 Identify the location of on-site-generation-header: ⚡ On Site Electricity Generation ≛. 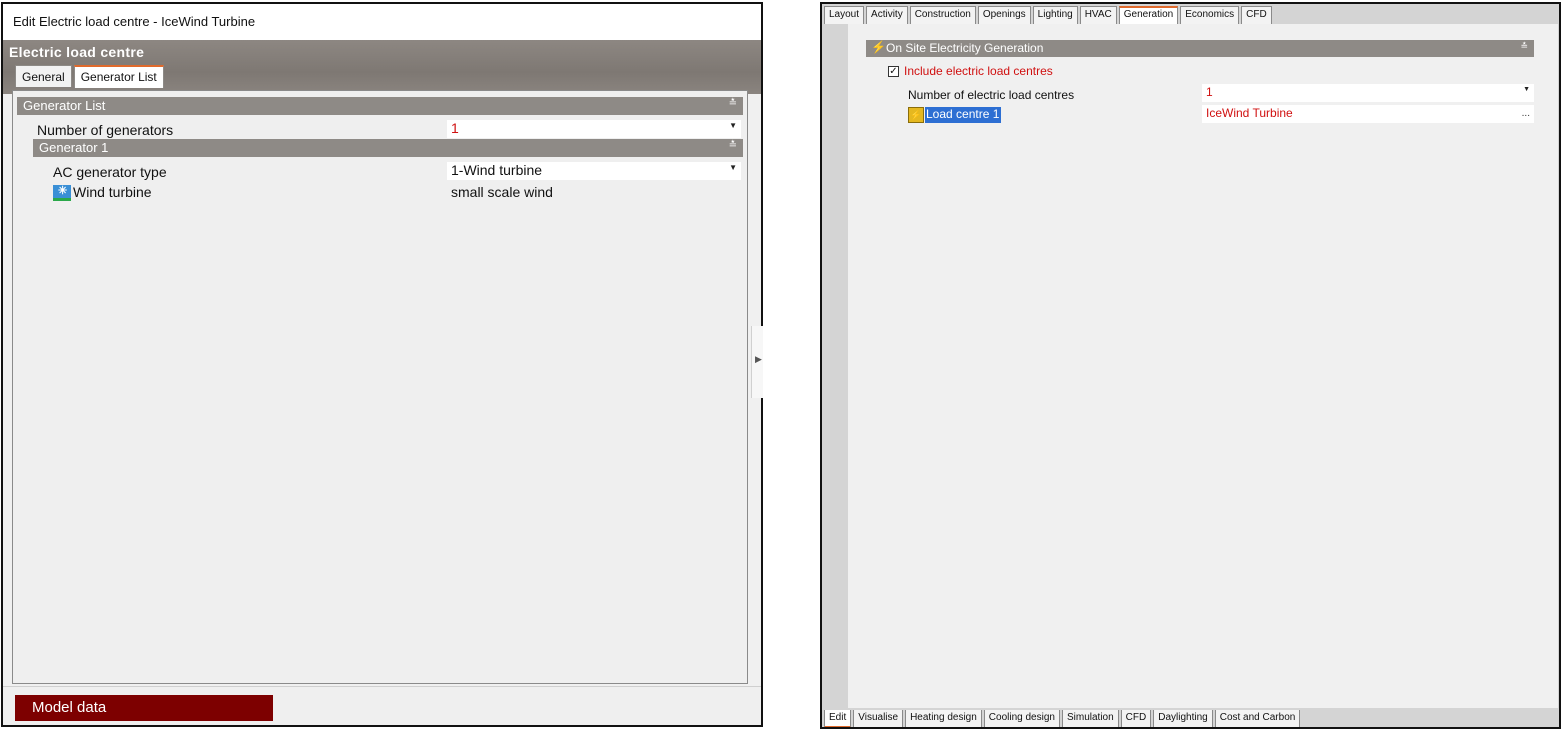
(1200, 48).